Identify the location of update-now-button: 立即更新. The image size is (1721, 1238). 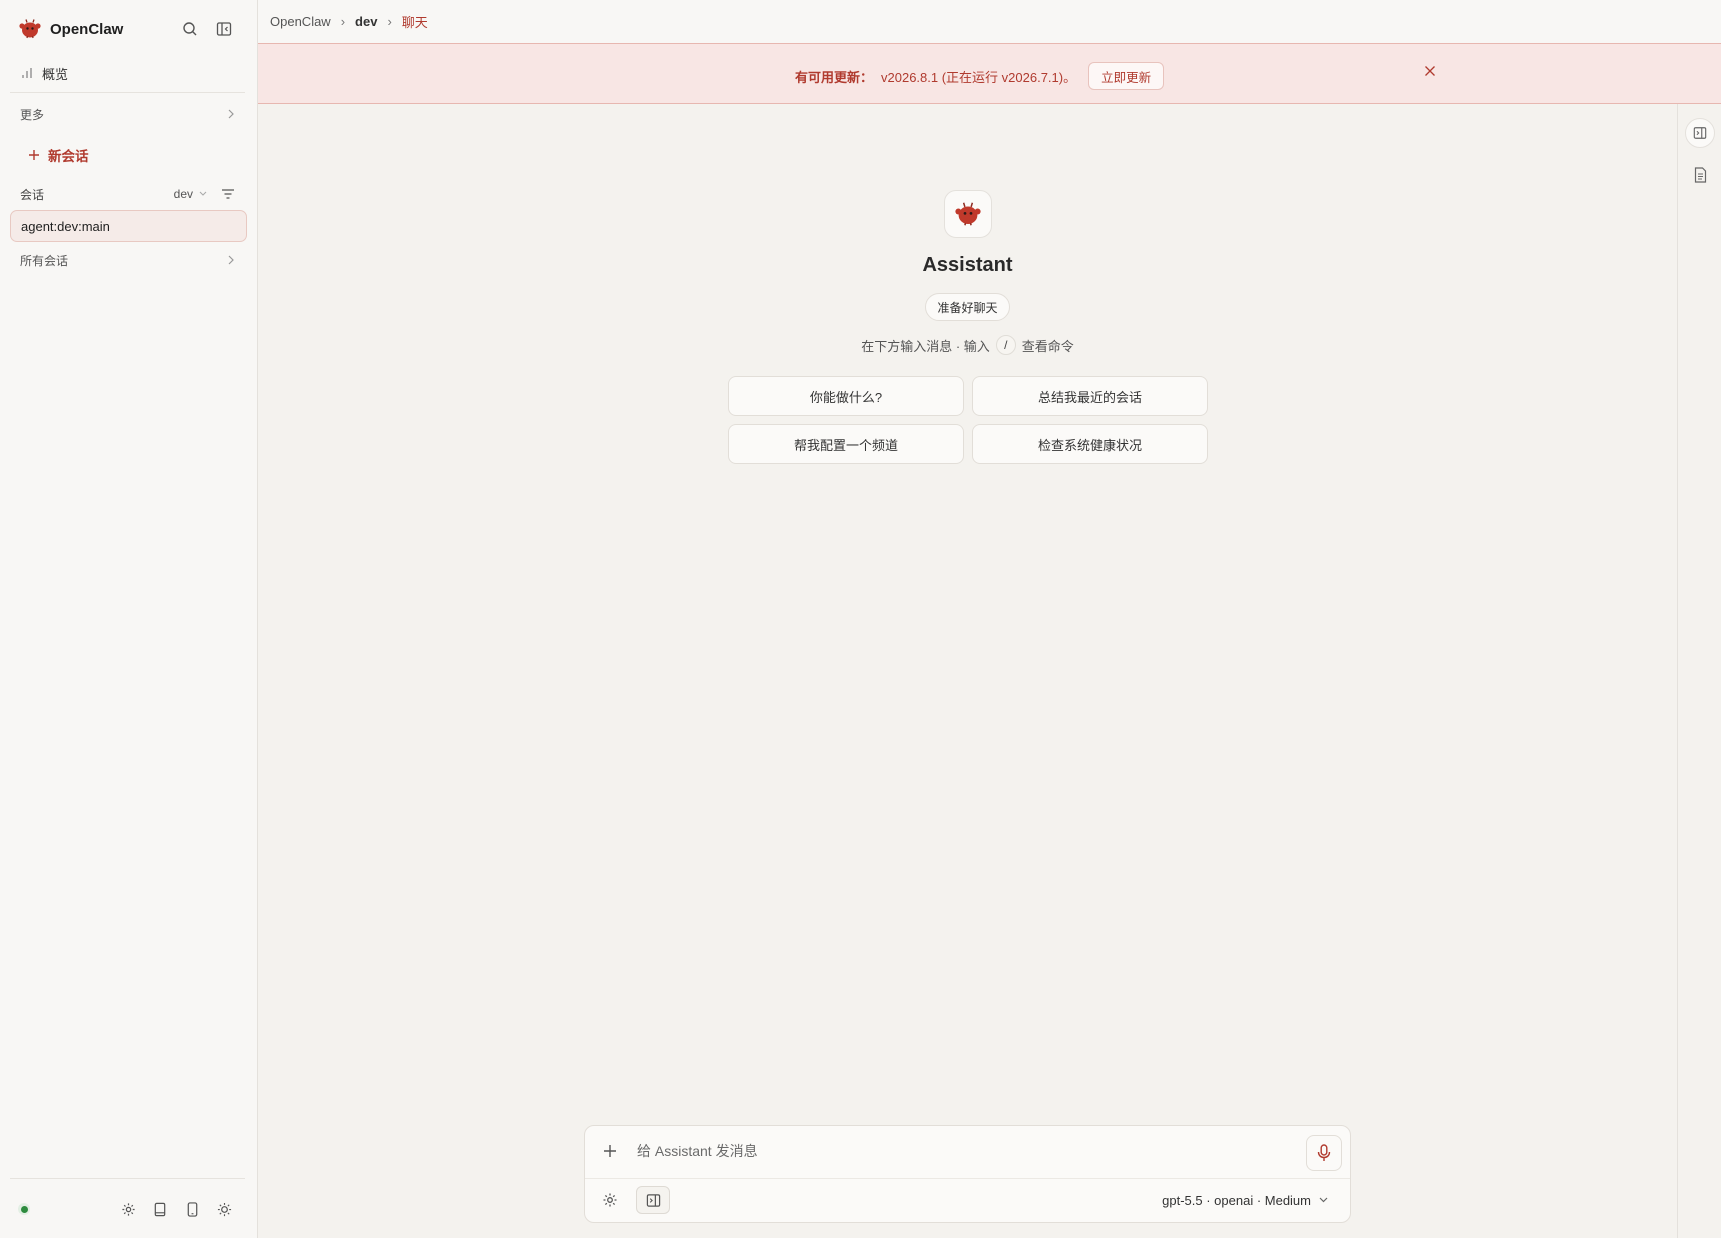
(1126, 76).